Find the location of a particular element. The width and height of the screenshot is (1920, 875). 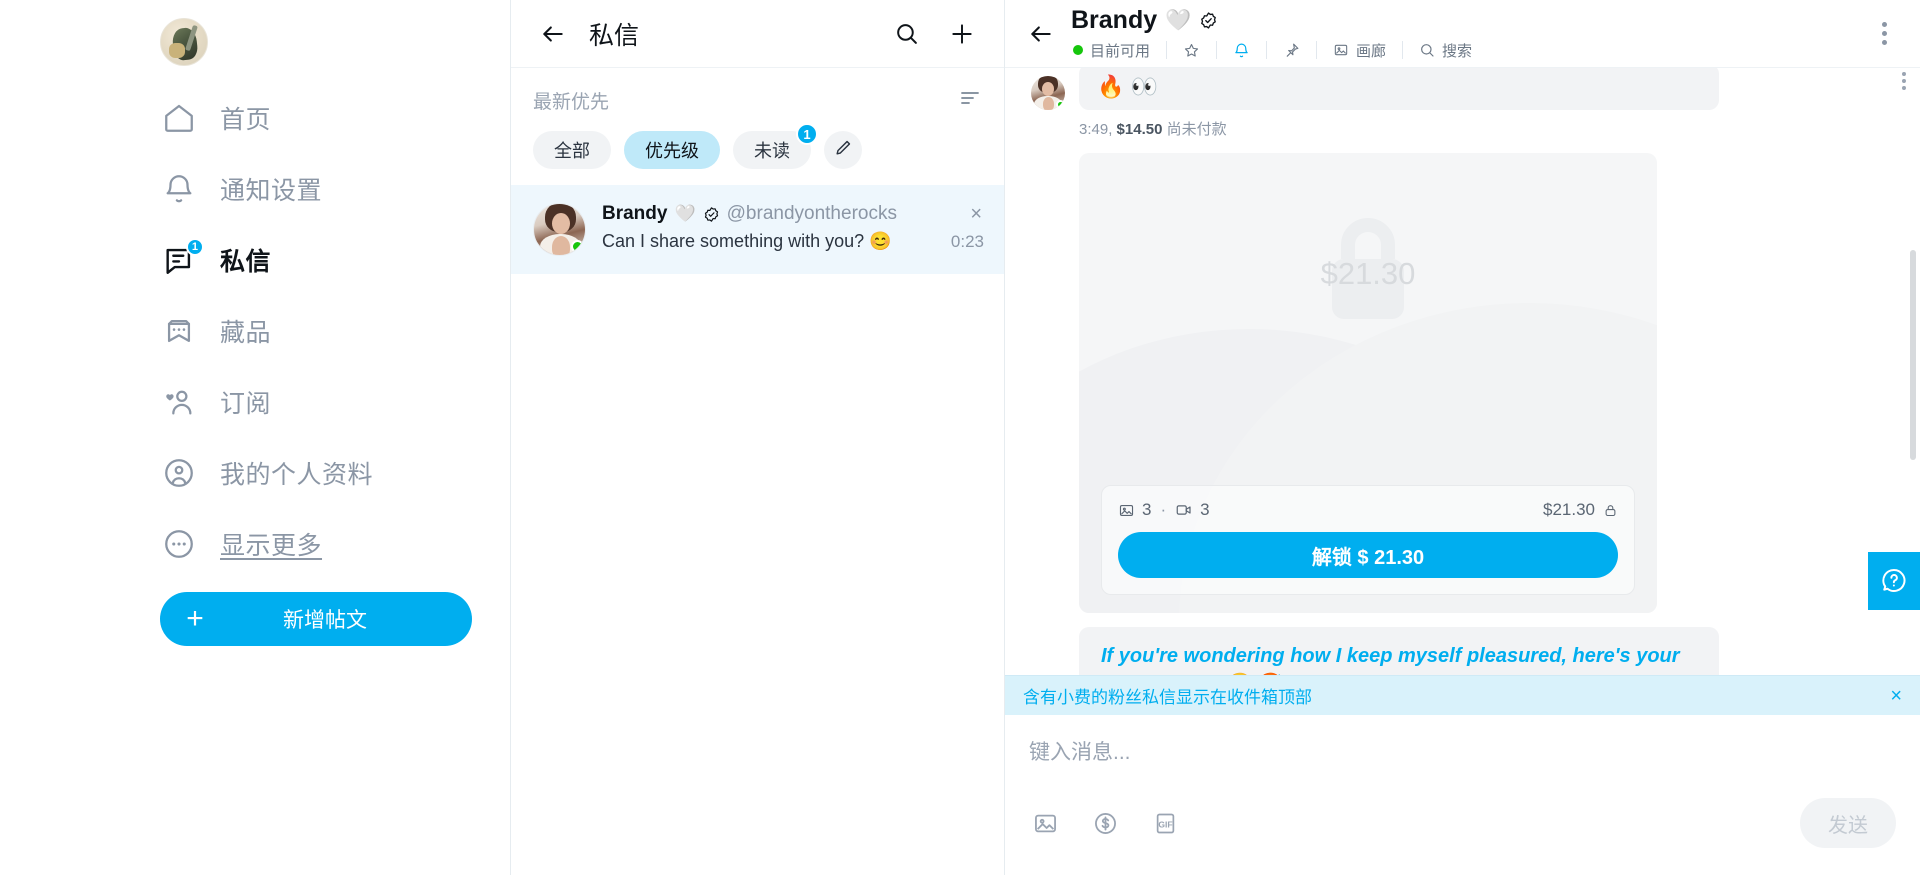

emoji-kiss-icon: 😘 is located at coordinates (1240, 674).